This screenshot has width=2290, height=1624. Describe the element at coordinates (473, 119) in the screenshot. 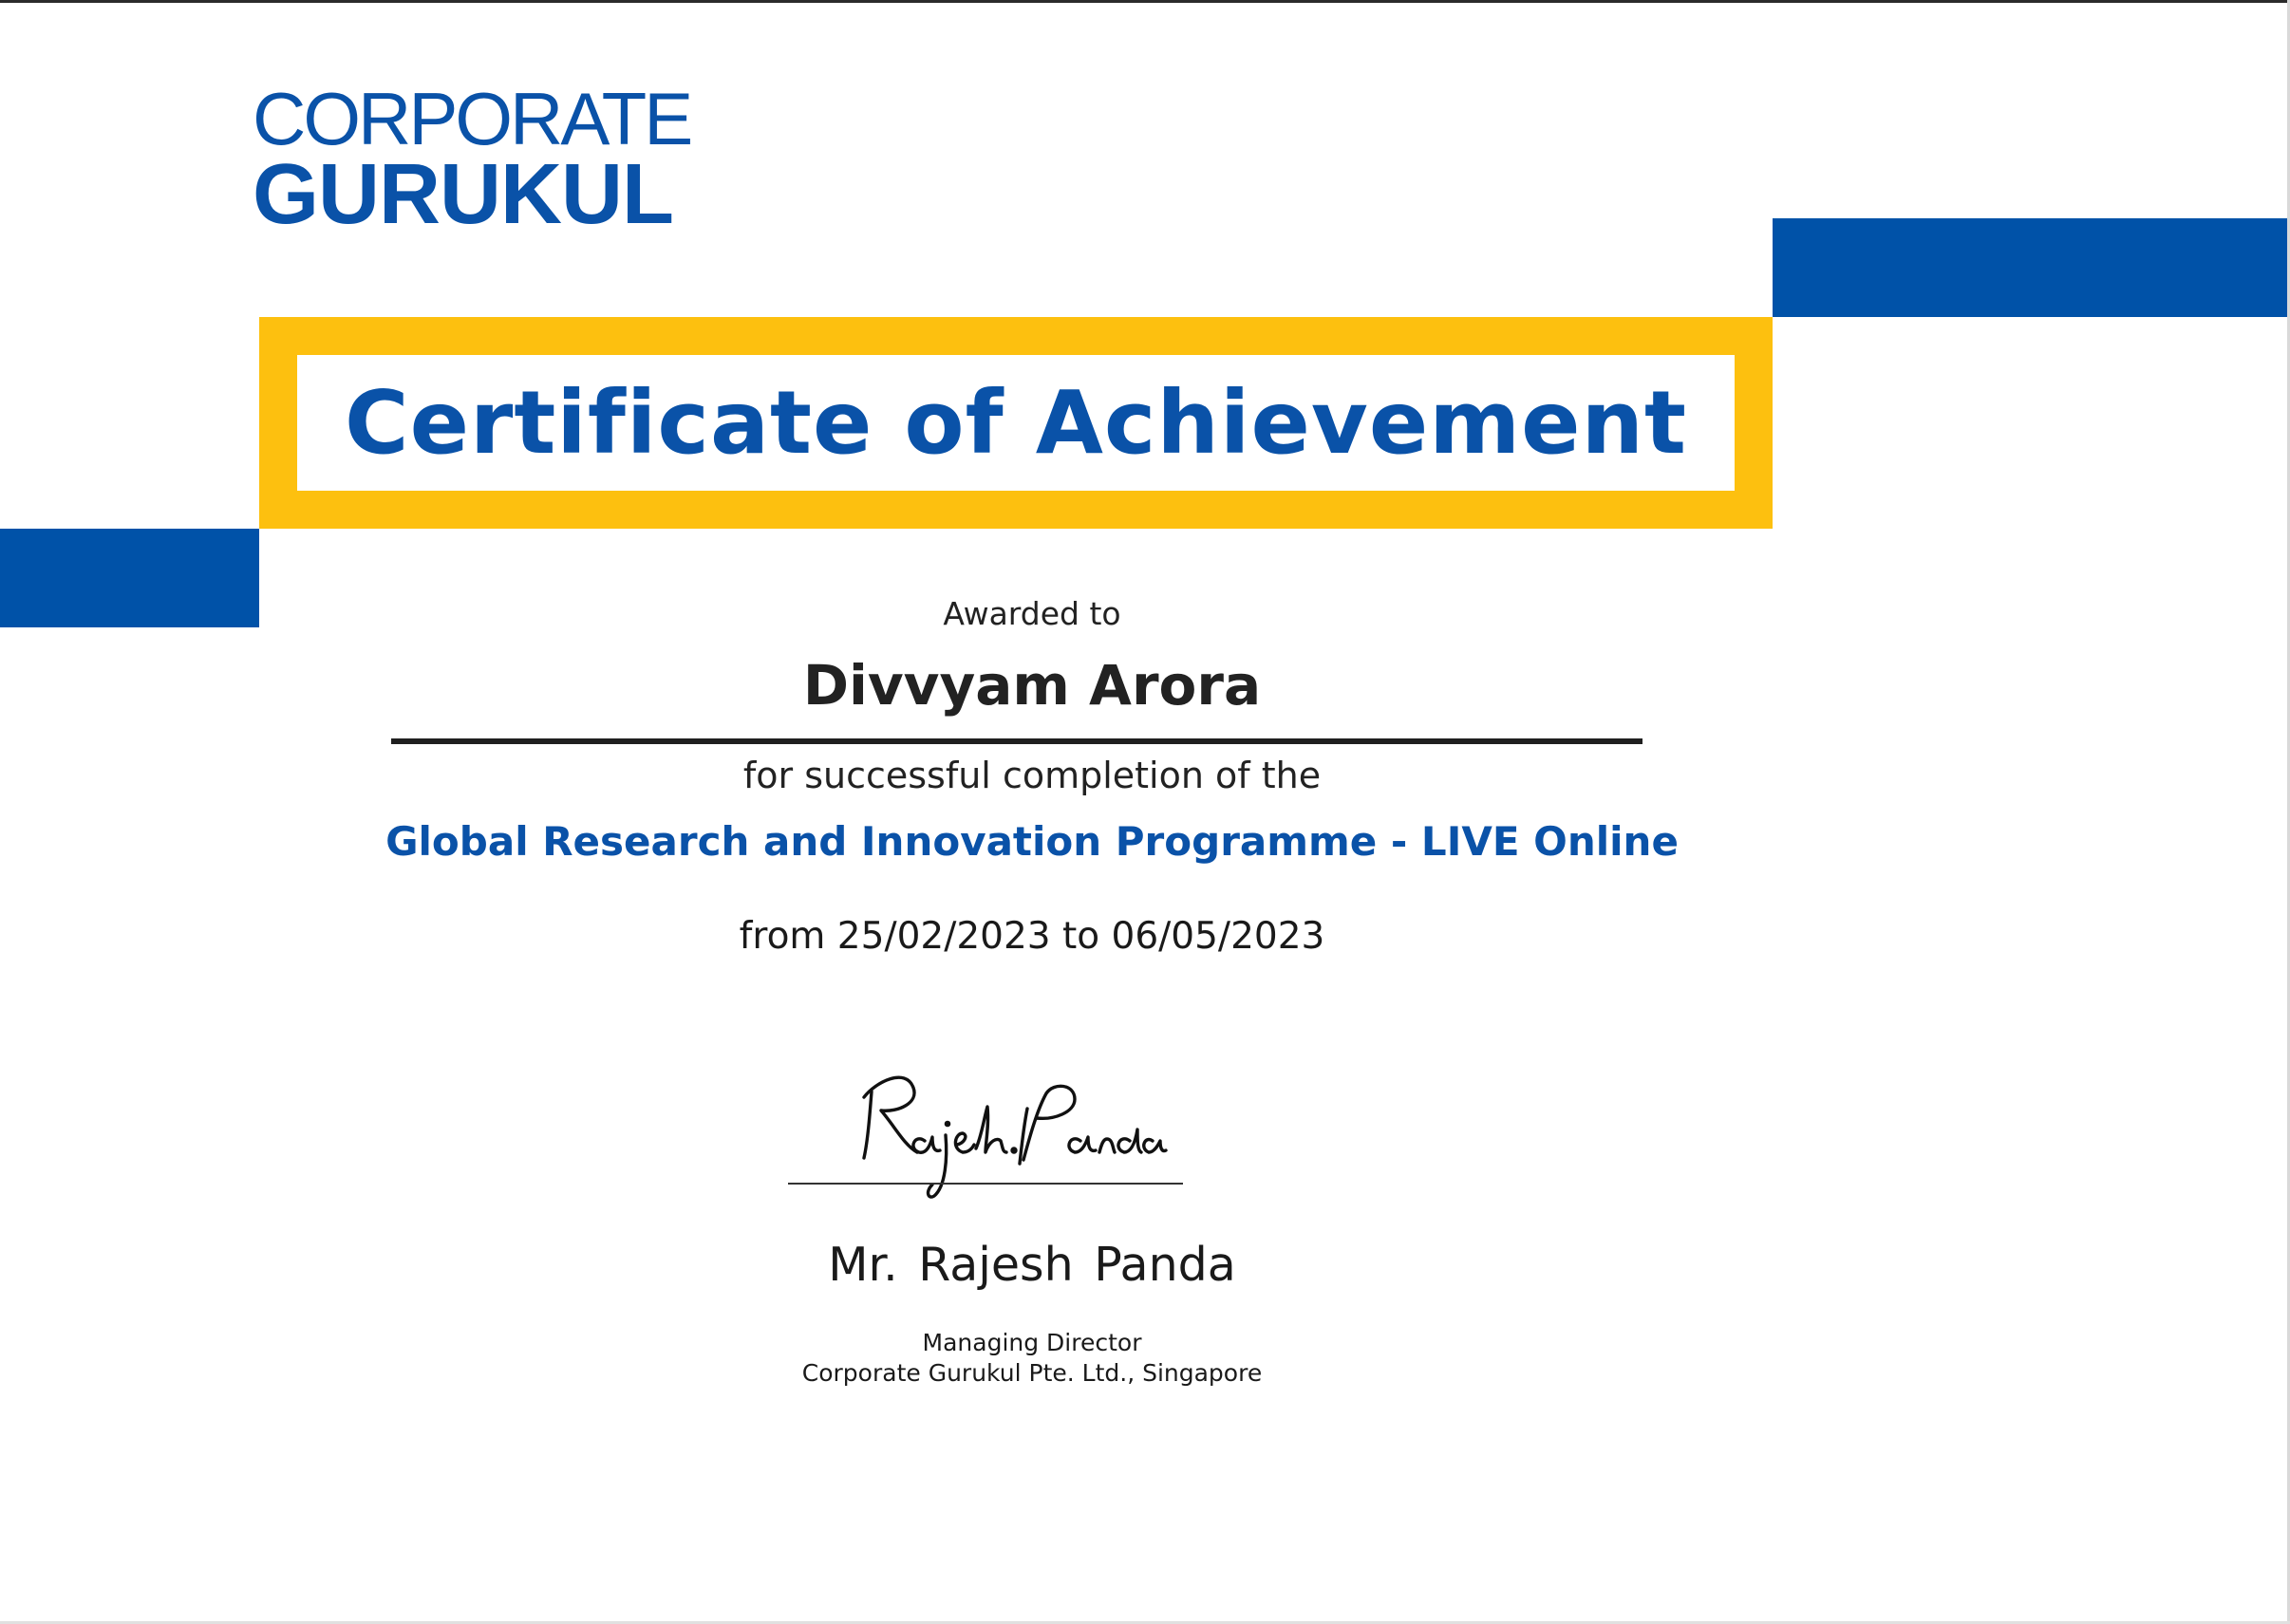

I see `logo-line-1: CORPORATE` at that location.